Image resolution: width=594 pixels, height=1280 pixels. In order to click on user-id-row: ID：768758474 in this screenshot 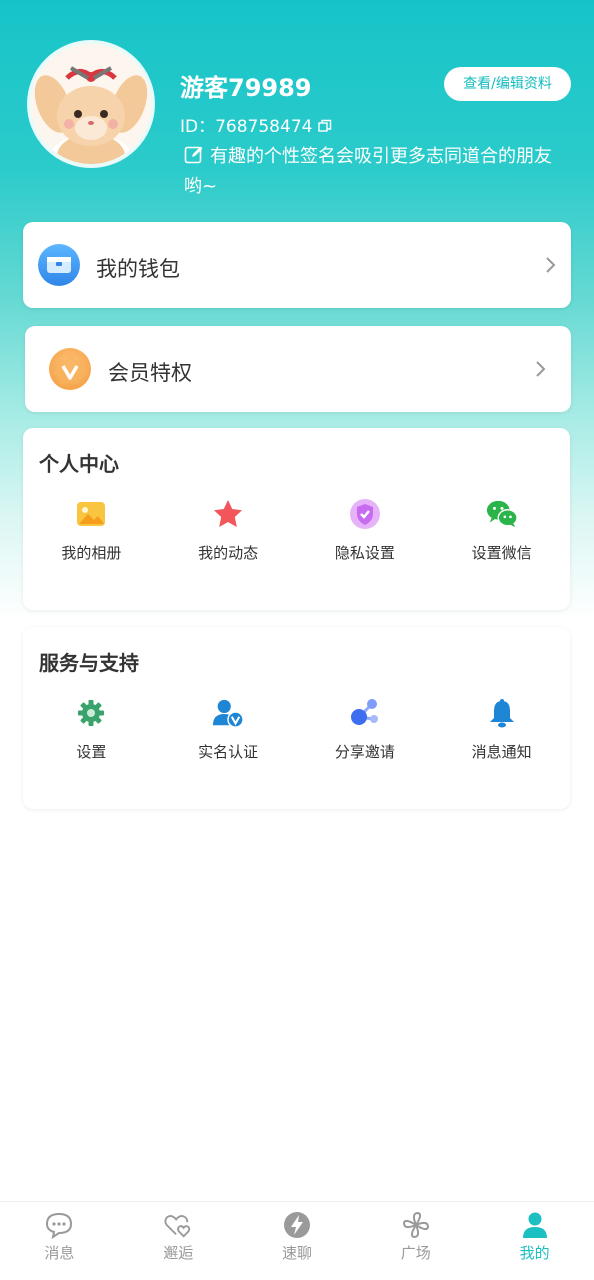, I will do `click(256, 124)`.